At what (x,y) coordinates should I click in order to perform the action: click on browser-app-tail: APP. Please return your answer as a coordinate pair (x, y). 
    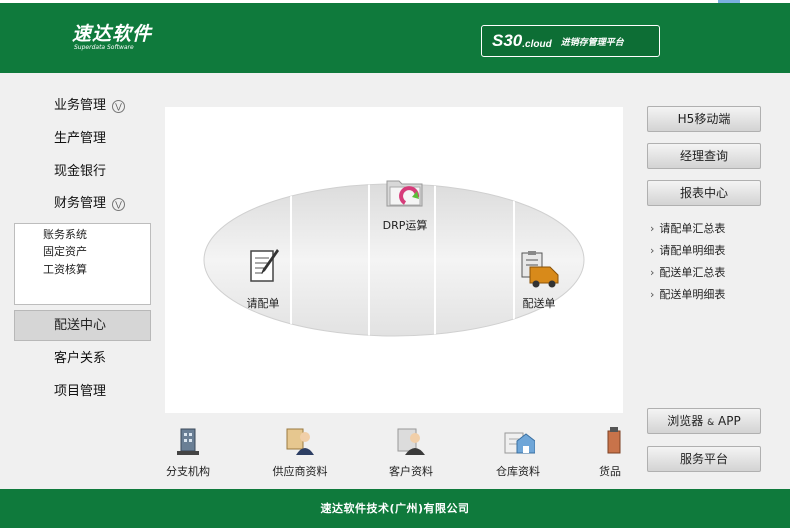
    Looking at the image, I should click on (729, 421).